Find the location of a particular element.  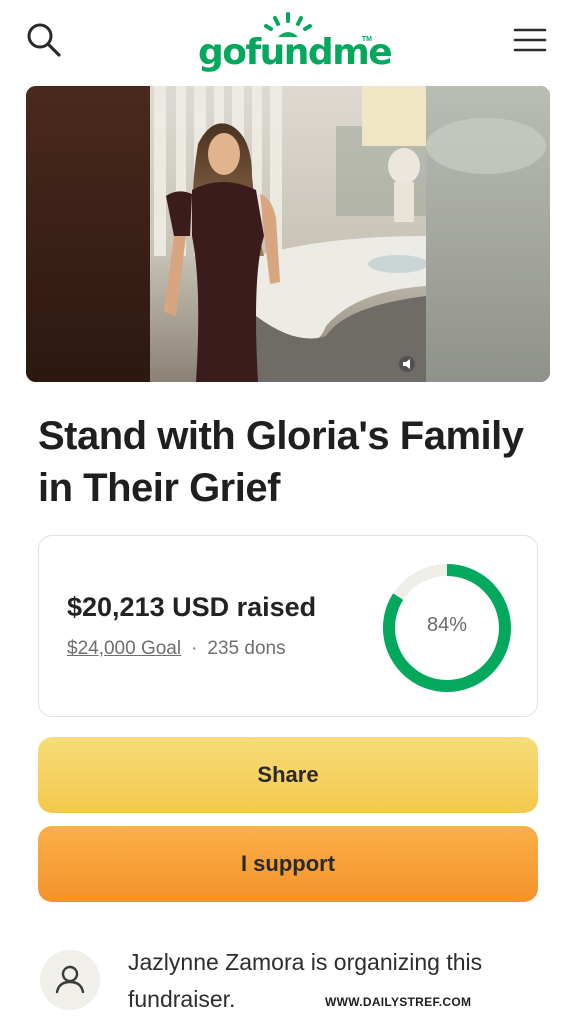

avatar is located at coordinates (70, 980).